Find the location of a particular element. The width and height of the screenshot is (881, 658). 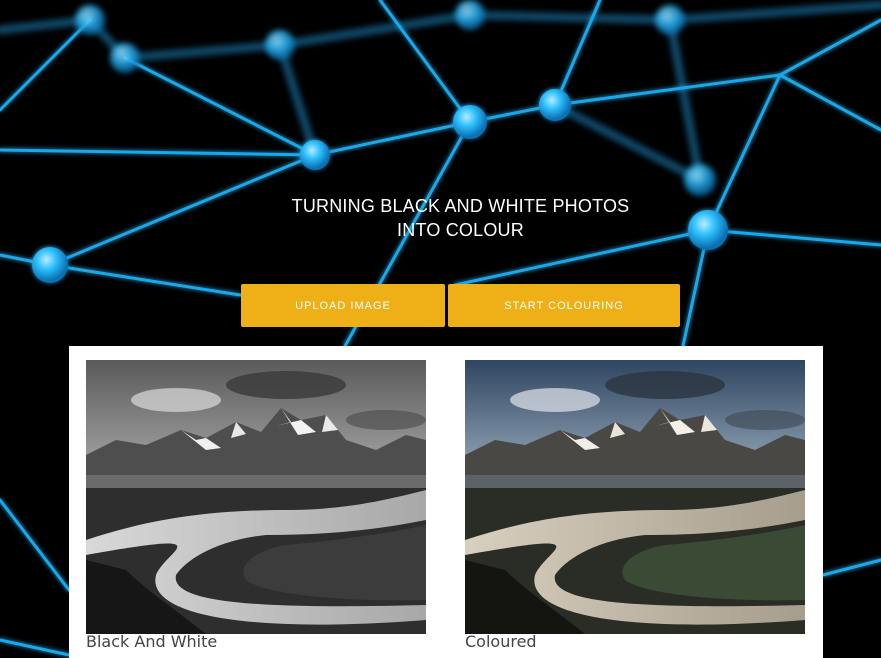

coloured-caption: Coloured is located at coordinates (501, 641).